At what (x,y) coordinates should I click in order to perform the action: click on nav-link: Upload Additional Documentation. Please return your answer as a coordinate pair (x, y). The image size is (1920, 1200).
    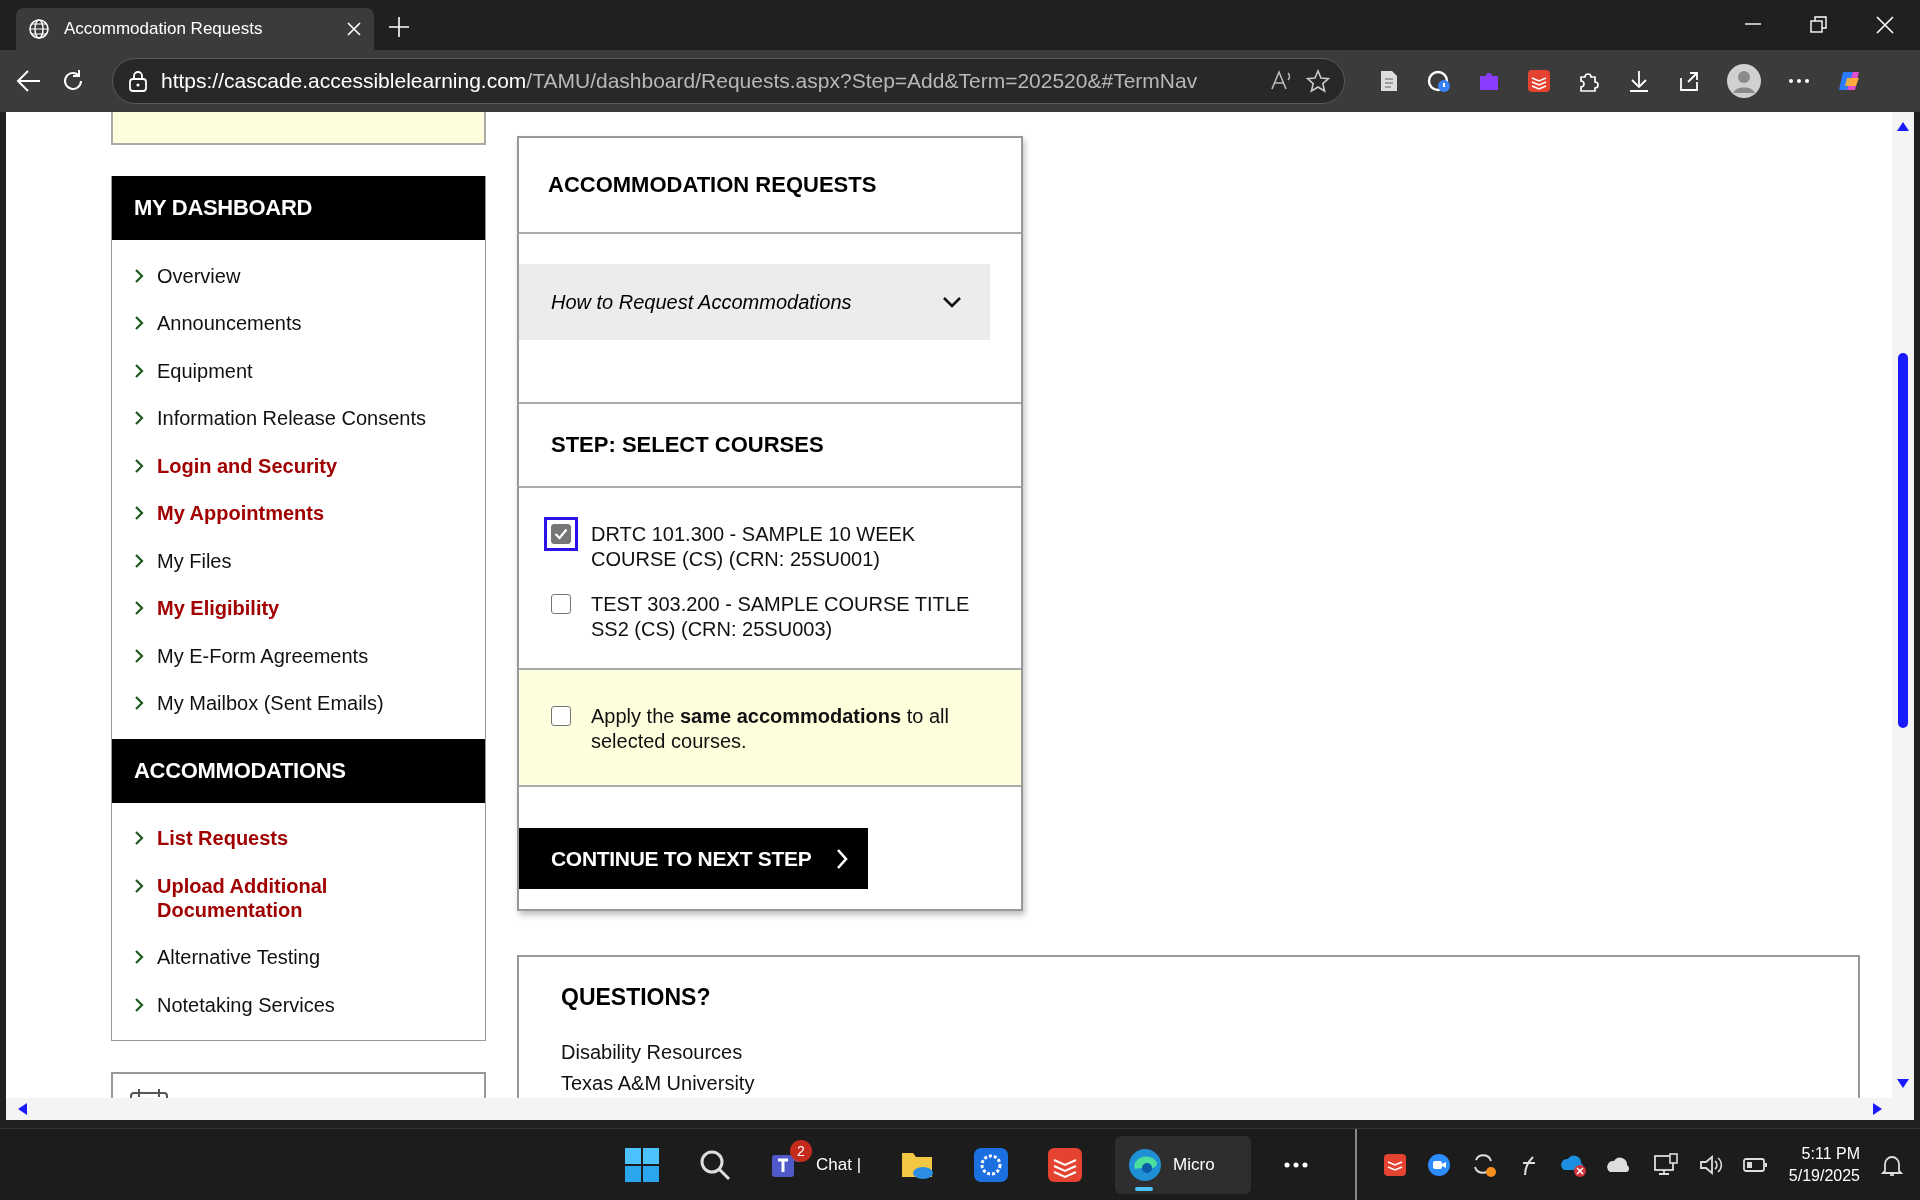
    Looking at the image, I should click on (307, 897).